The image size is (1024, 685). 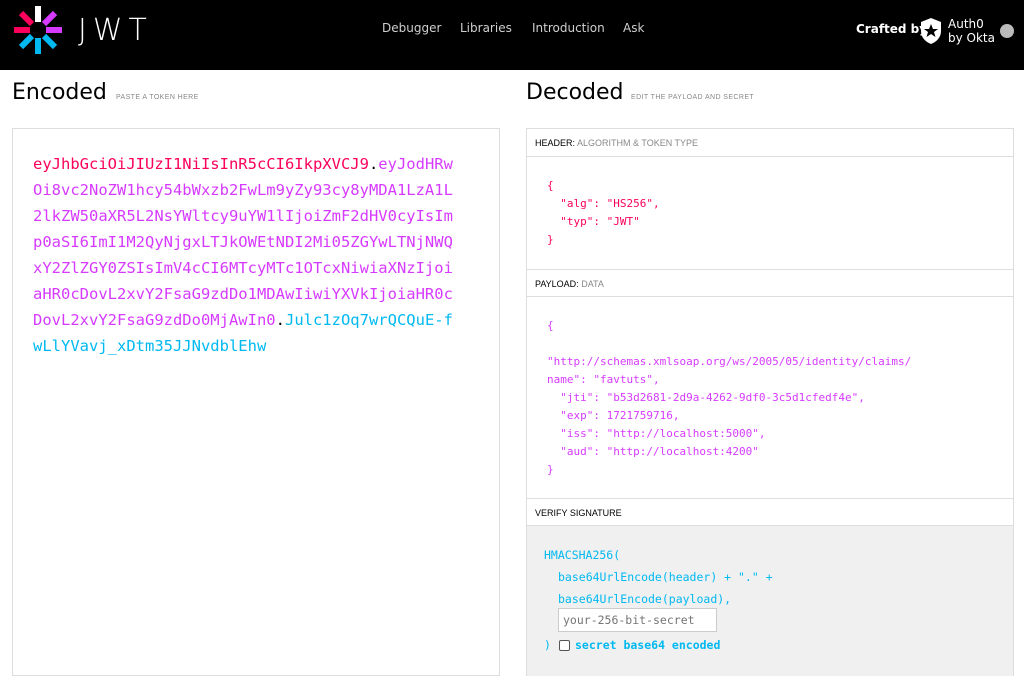 What do you see at coordinates (966, 24) in the screenshot?
I see `partner-name: Auth0` at bounding box center [966, 24].